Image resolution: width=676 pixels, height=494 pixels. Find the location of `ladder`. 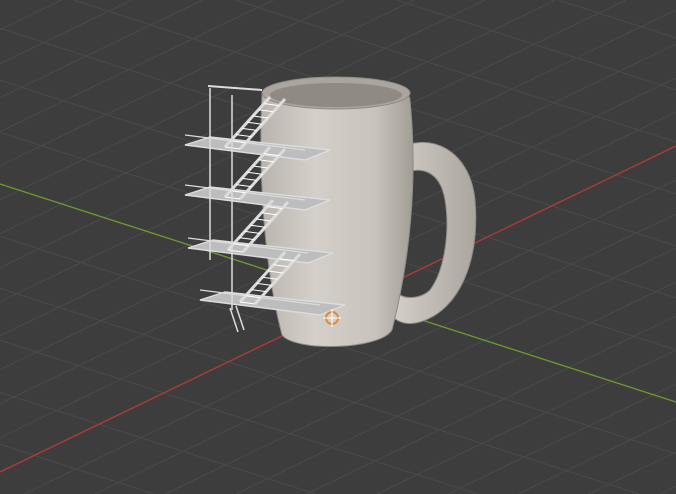

ladder is located at coordinates (240, 318).